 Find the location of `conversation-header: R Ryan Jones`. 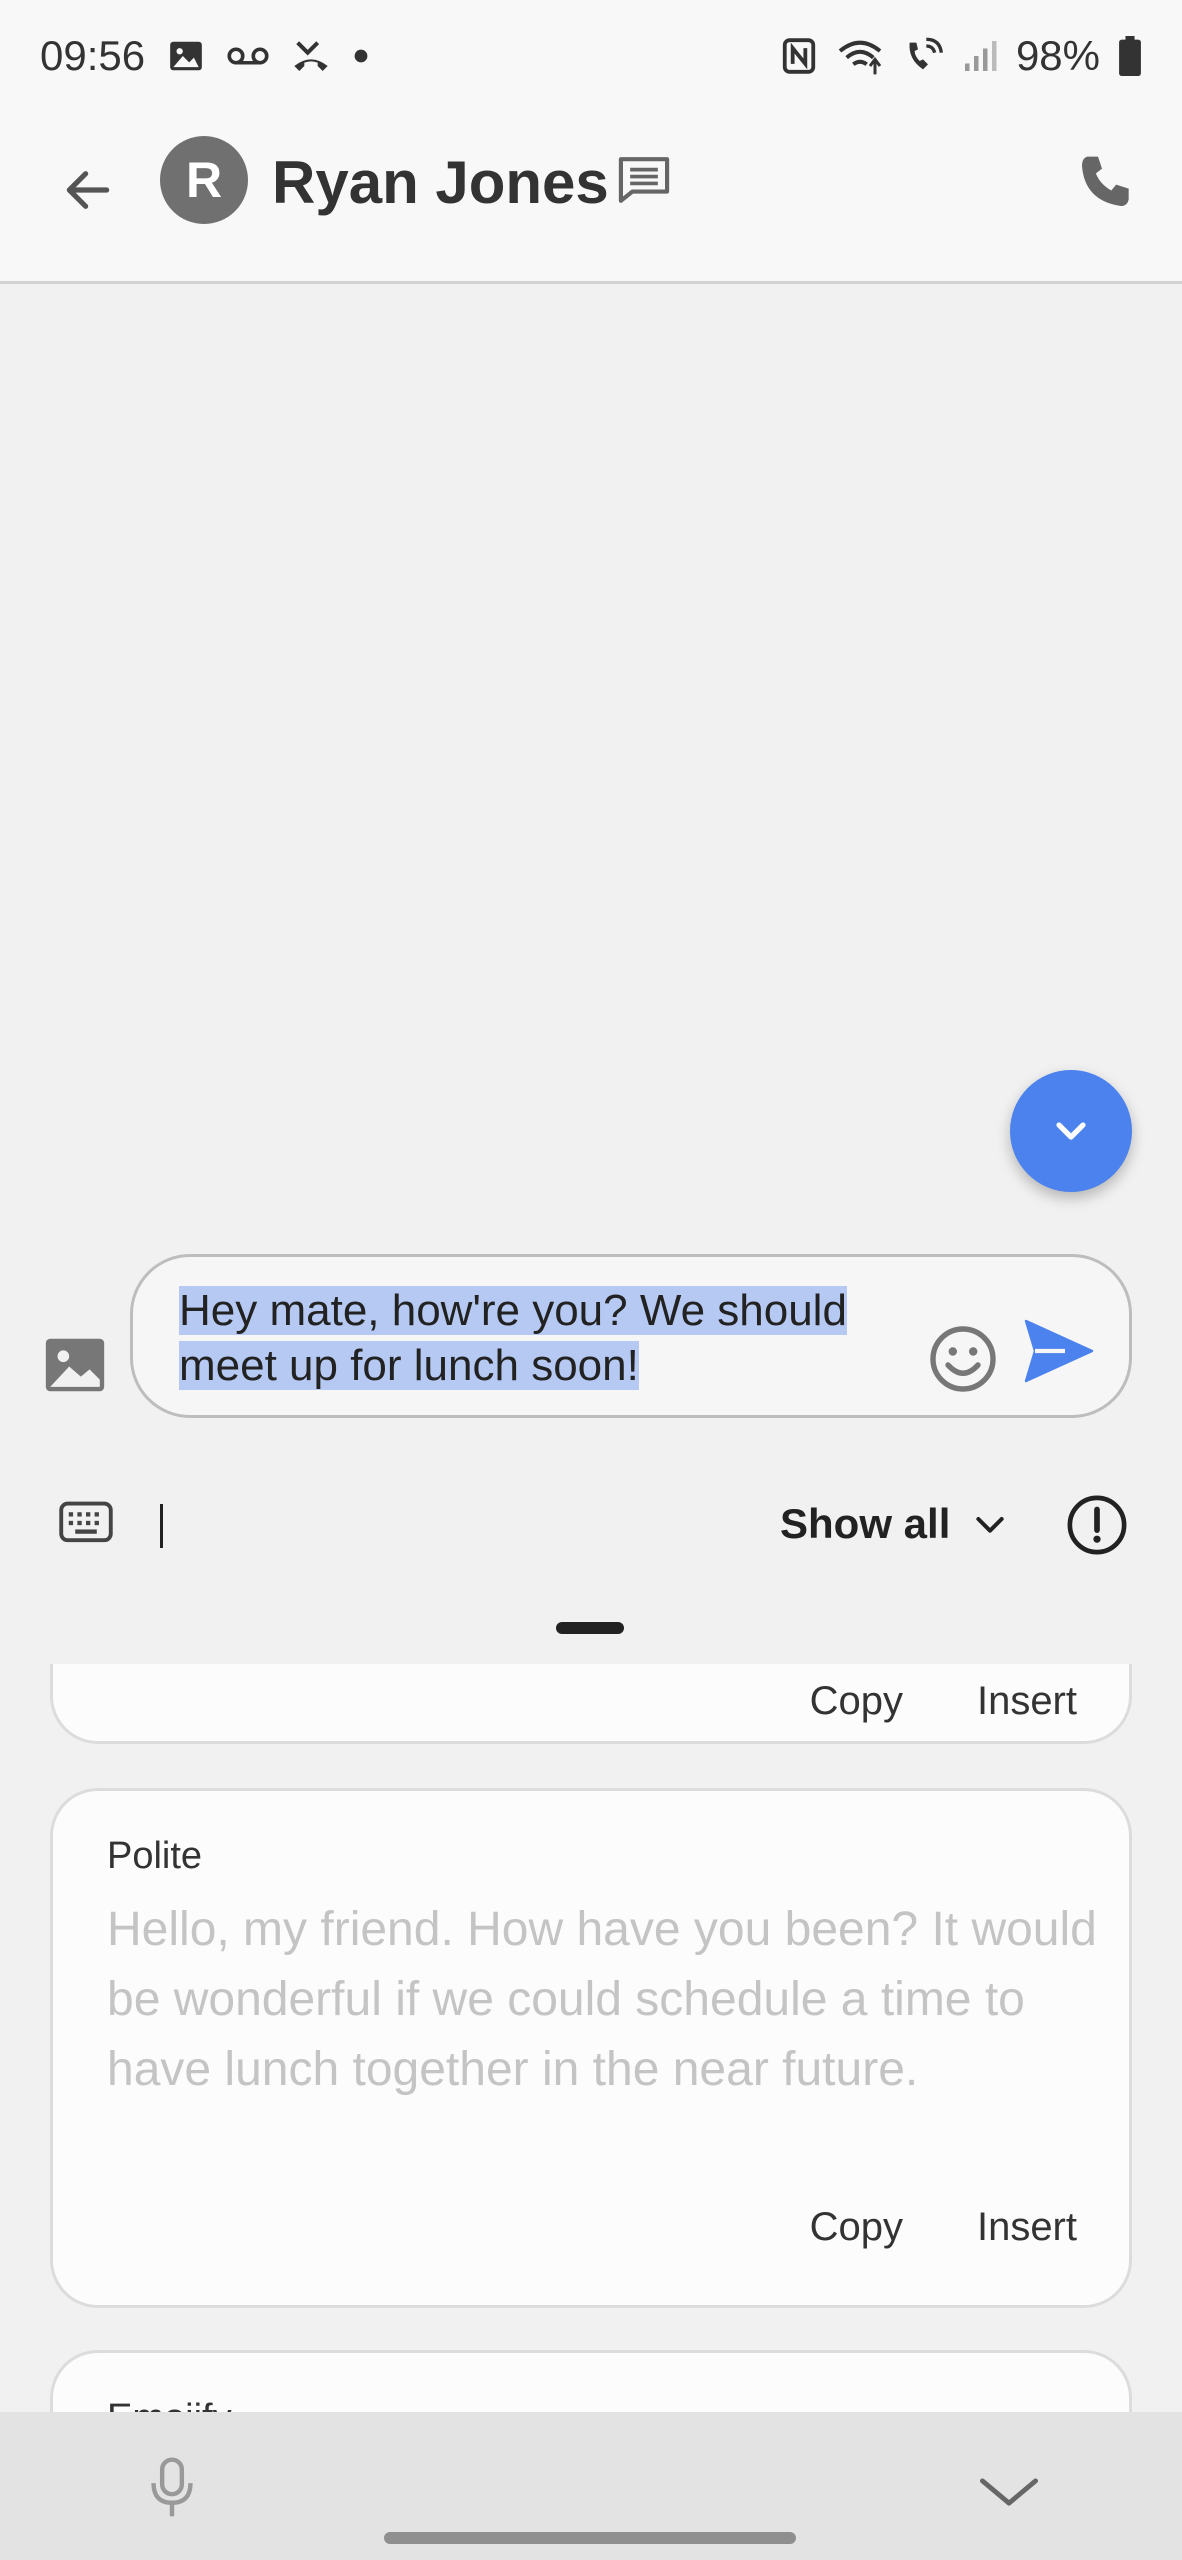

conversation-header: R Ryan Jones is located at coordinates (591, 198).